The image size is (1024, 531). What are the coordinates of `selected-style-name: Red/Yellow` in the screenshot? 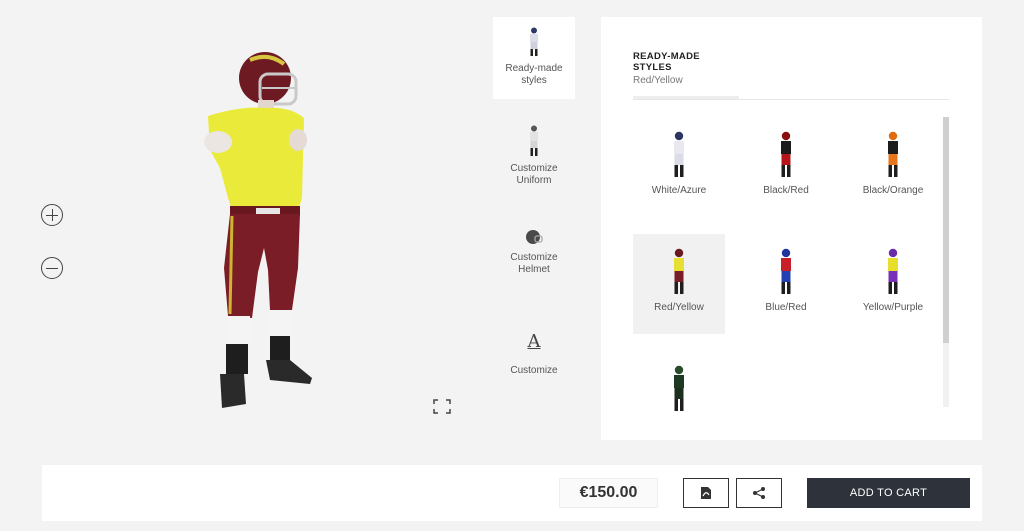 It's located at (658, 80).